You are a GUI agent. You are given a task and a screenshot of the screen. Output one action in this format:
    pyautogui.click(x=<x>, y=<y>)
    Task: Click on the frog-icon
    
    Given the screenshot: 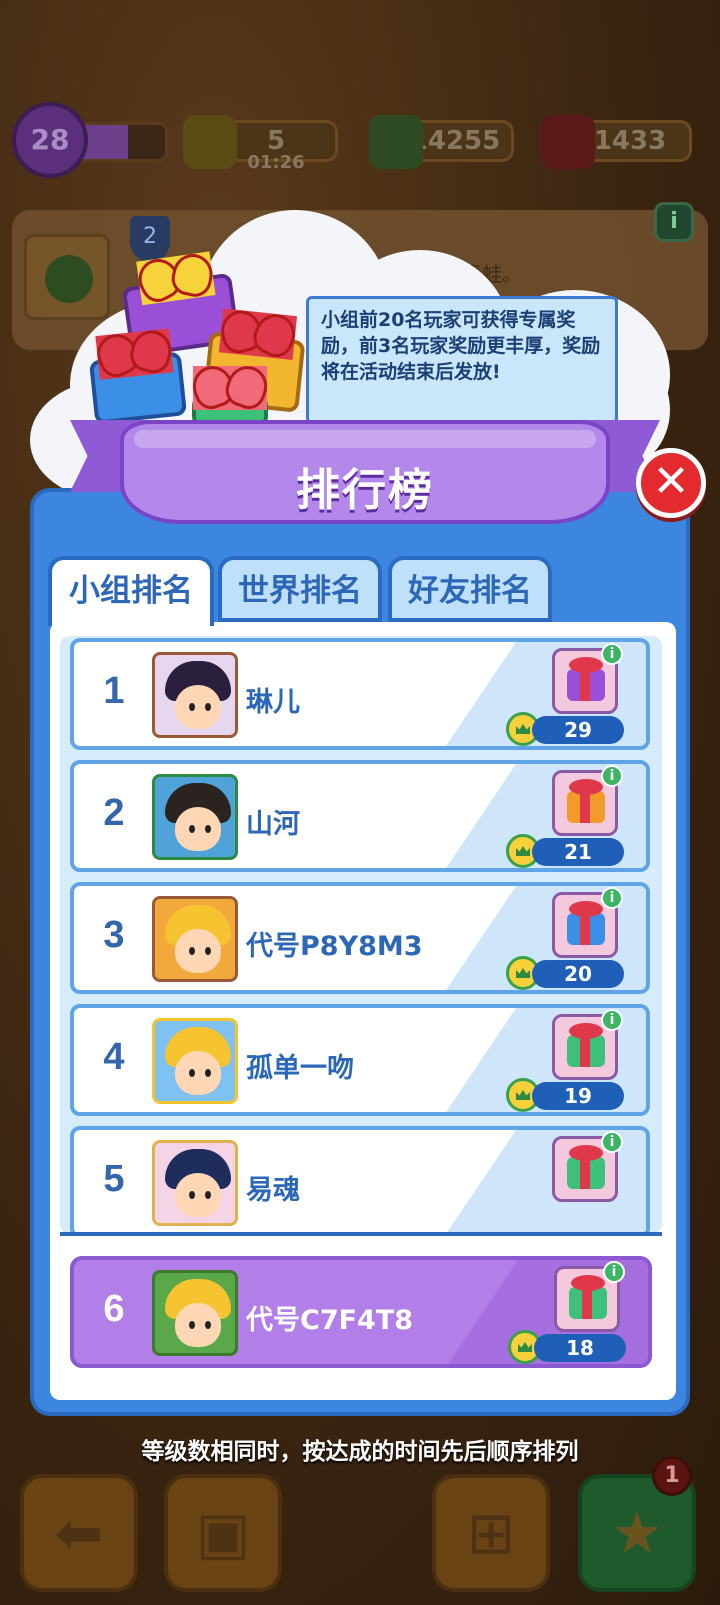 What is the action you would take?
    pyautogui.click(x=69, y=279)
    